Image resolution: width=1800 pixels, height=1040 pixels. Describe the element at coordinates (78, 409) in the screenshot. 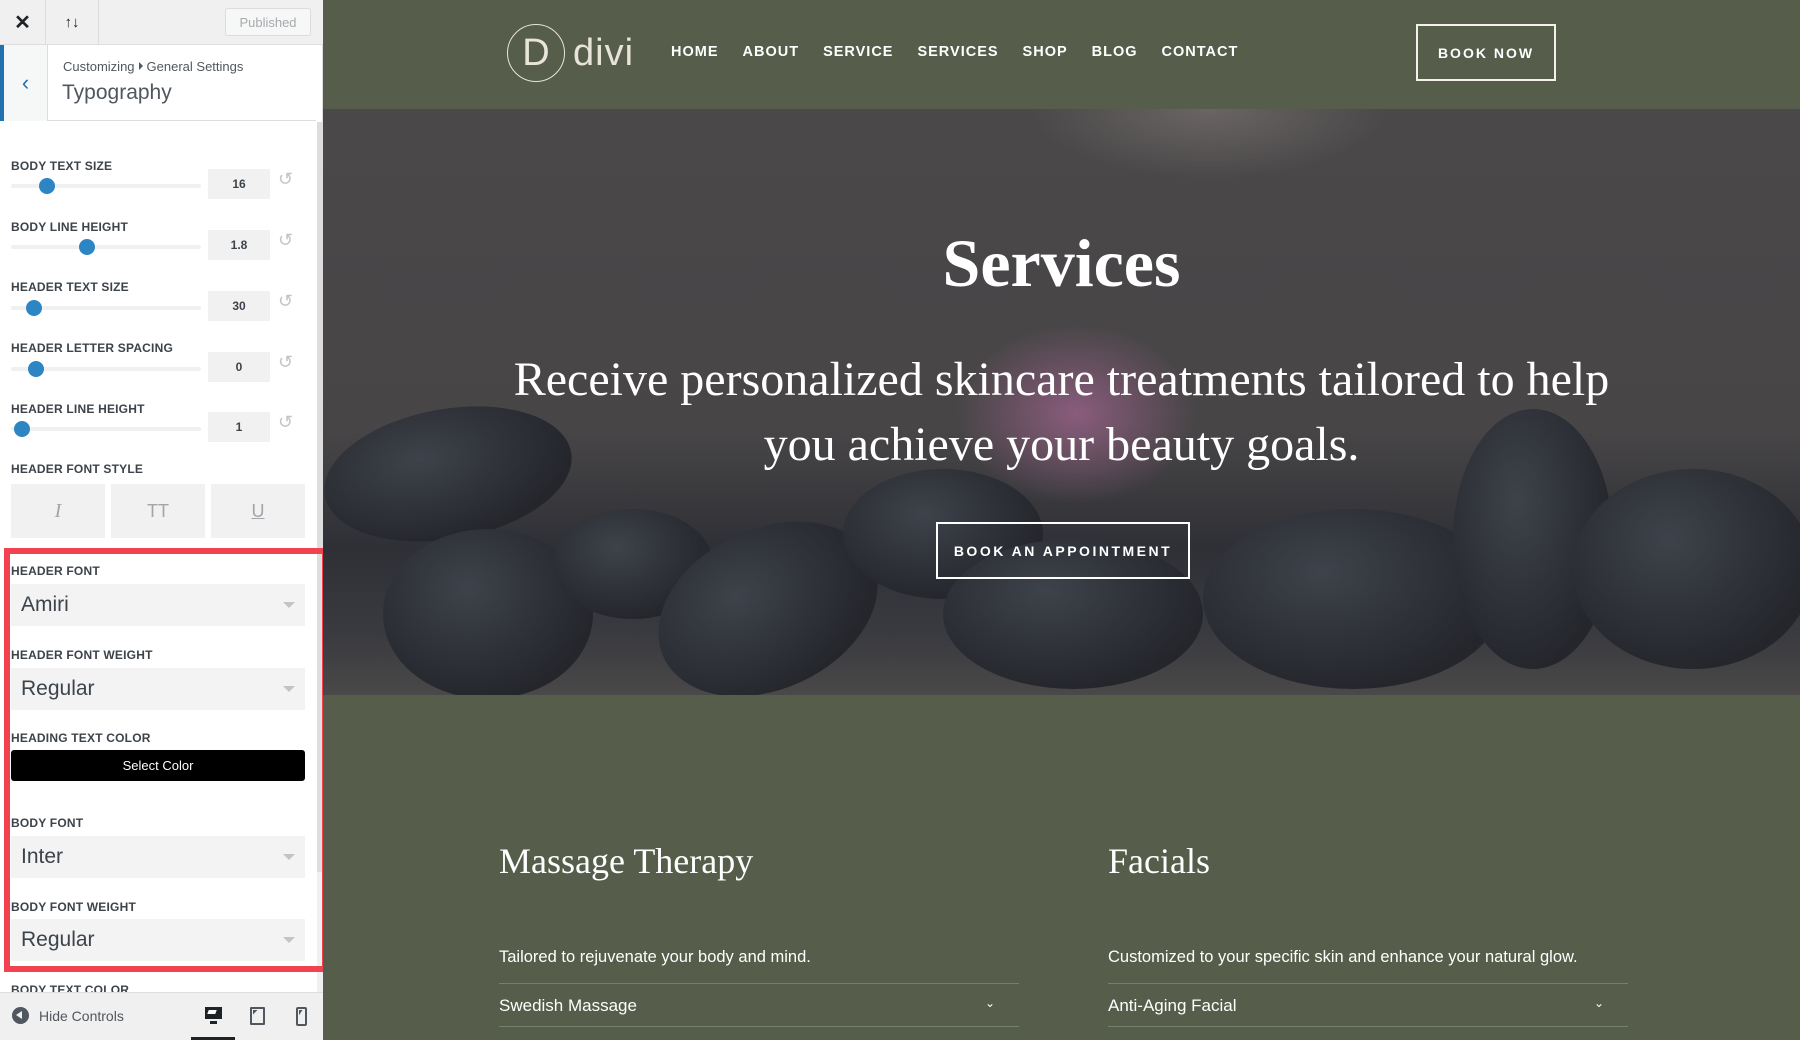

I see `header-line-height-label: Header Line Height` at that location.